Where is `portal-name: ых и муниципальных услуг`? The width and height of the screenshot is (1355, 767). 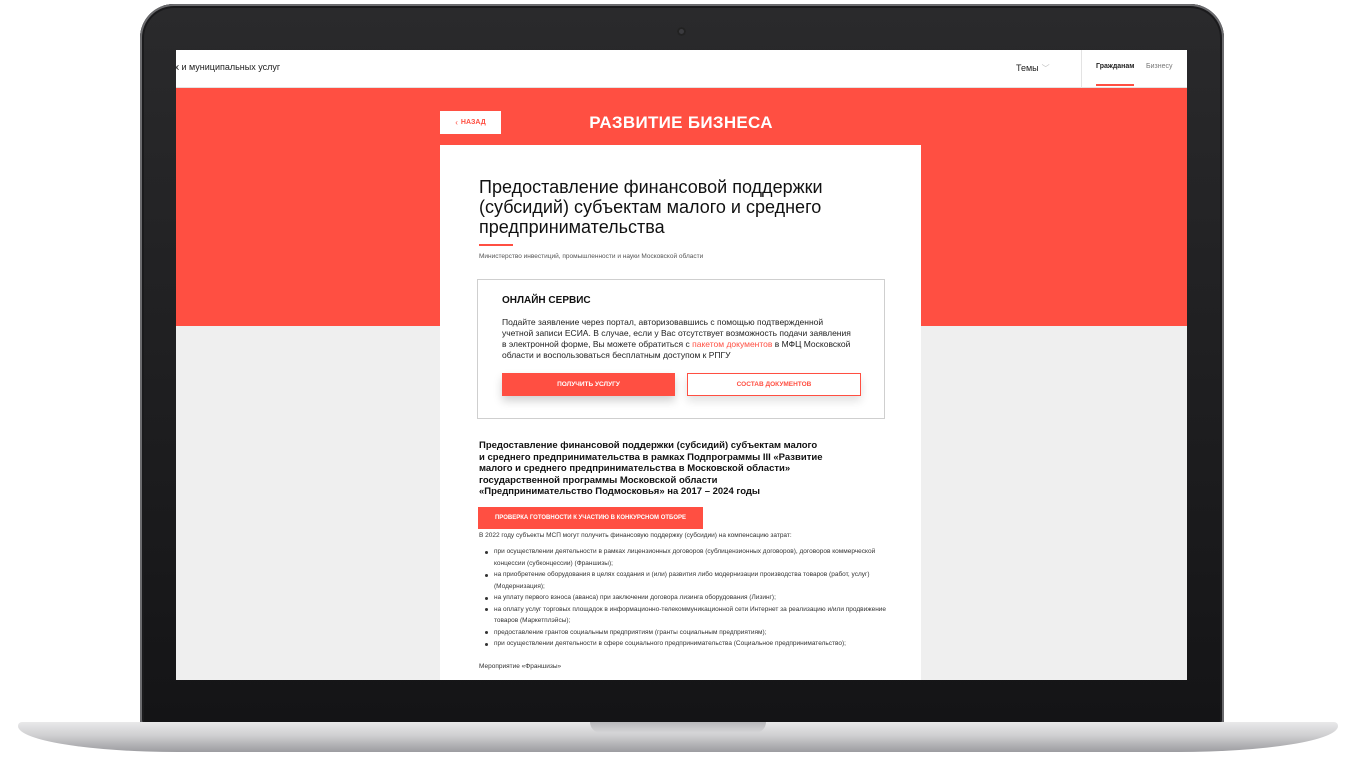
portal-name: ых и муниципальных услуг is located at coordinates (228, 67).